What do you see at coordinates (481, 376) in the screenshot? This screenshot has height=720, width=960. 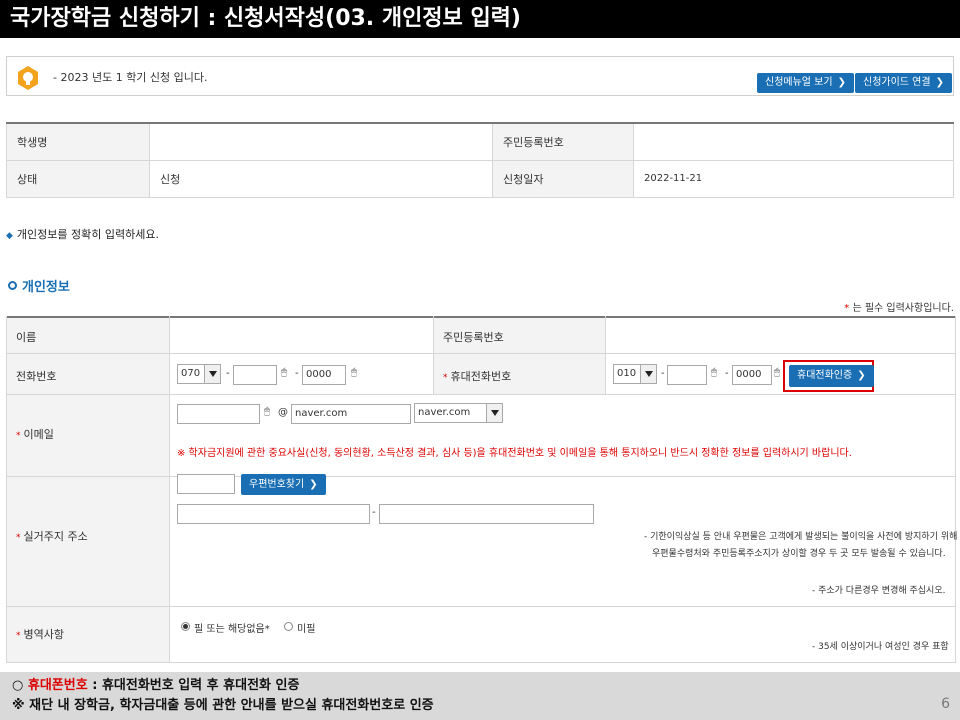 I see `mobile-label-text: 휴대전화번호` at bounding box center [481, 376].